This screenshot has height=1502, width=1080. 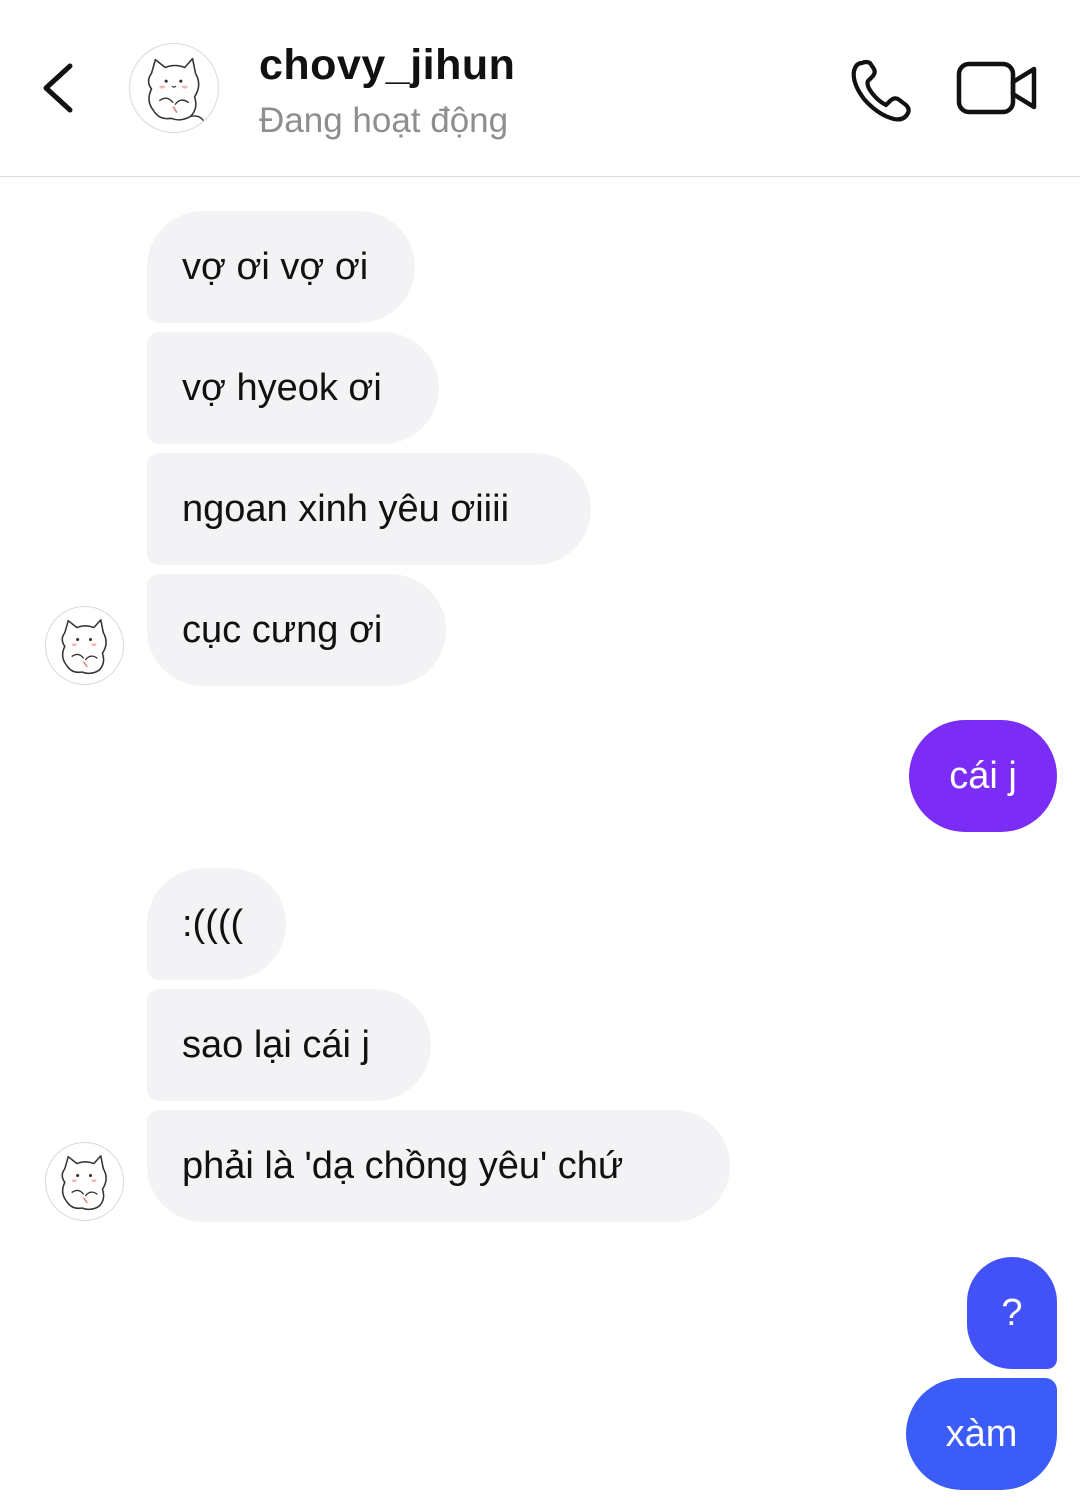 I want to click on phone-icon, so click(x=881, y=90).